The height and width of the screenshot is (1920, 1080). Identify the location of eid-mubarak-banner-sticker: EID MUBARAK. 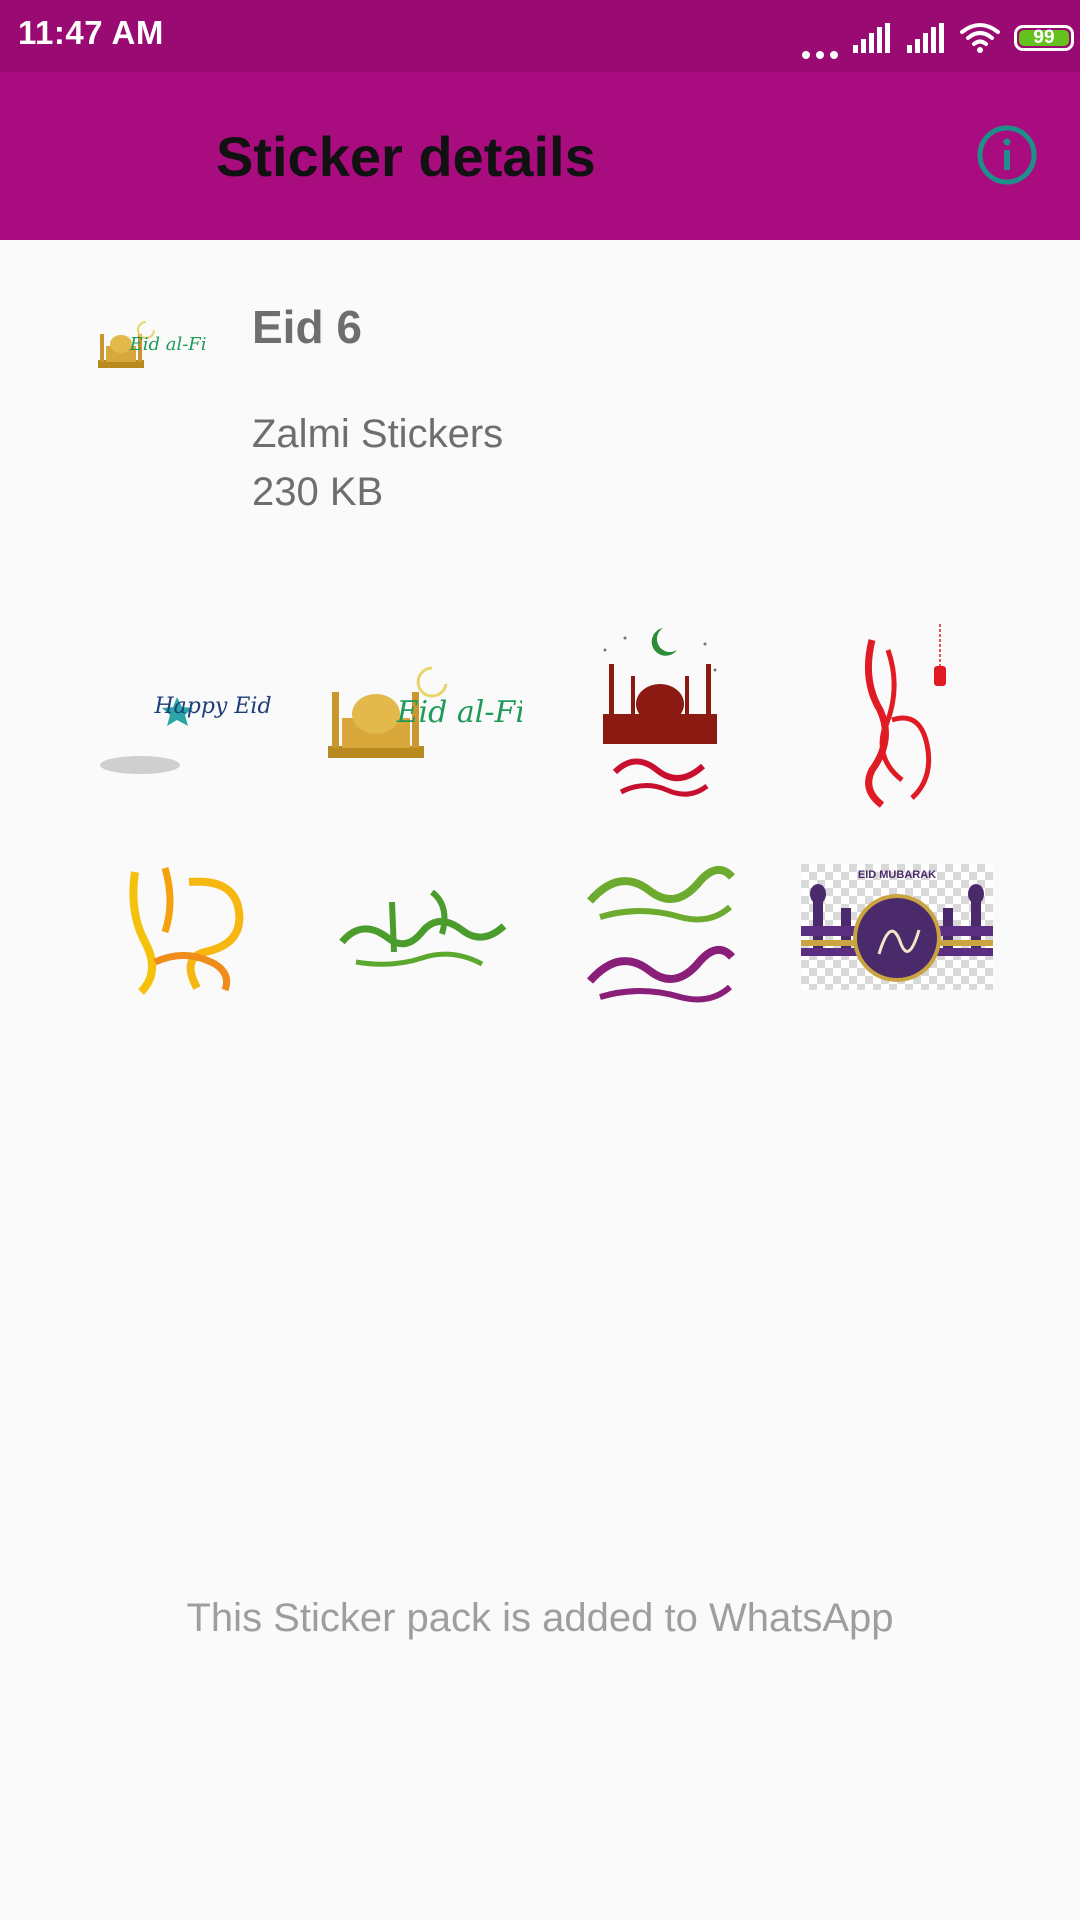
(897, 927).